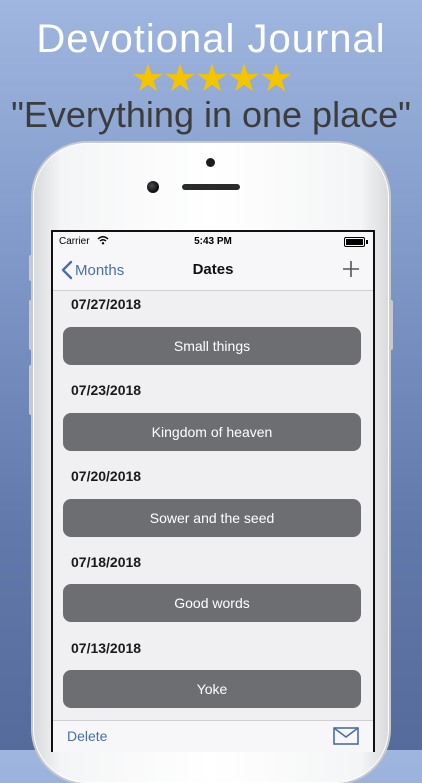  What do you see at coordinates (351, 269) in the screenshot?
I see `plus-icon` at bounding box center [351, 269].